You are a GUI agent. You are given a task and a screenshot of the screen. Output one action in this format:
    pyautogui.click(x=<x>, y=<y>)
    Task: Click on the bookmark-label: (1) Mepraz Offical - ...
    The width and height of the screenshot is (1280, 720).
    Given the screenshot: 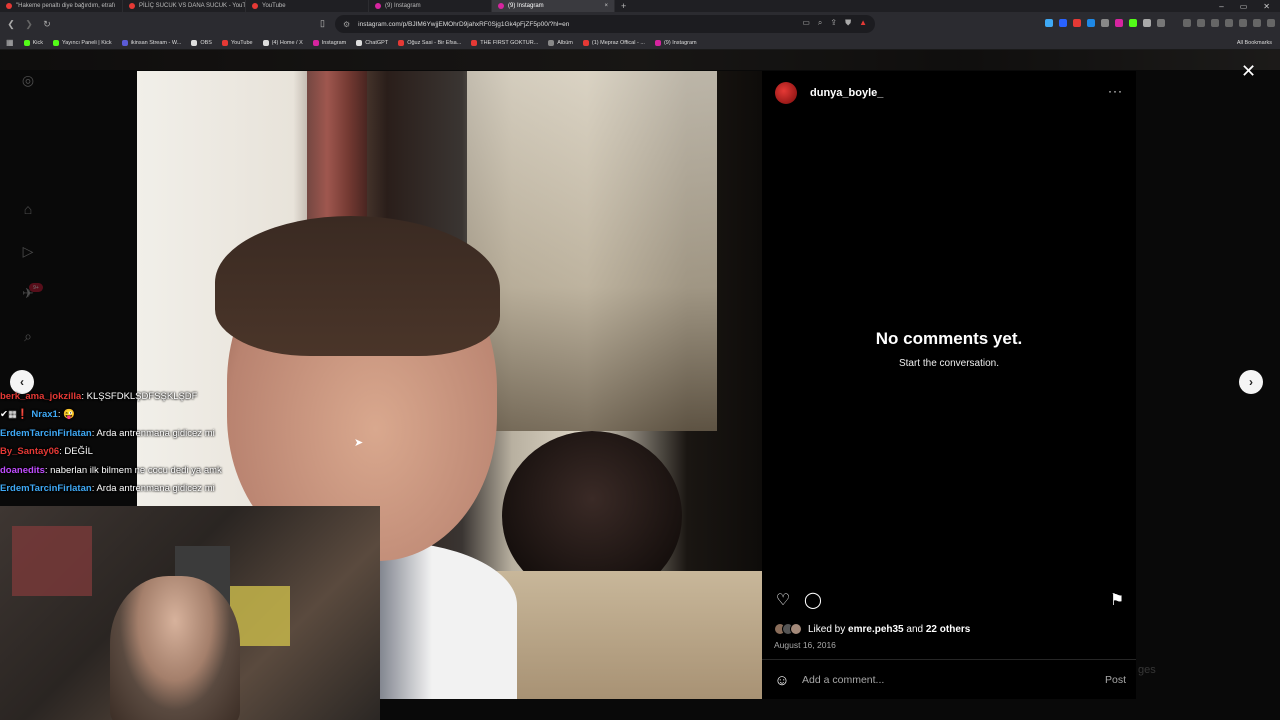 What is the action you would take?
    pyautogui.click(x=618, y=42)
    